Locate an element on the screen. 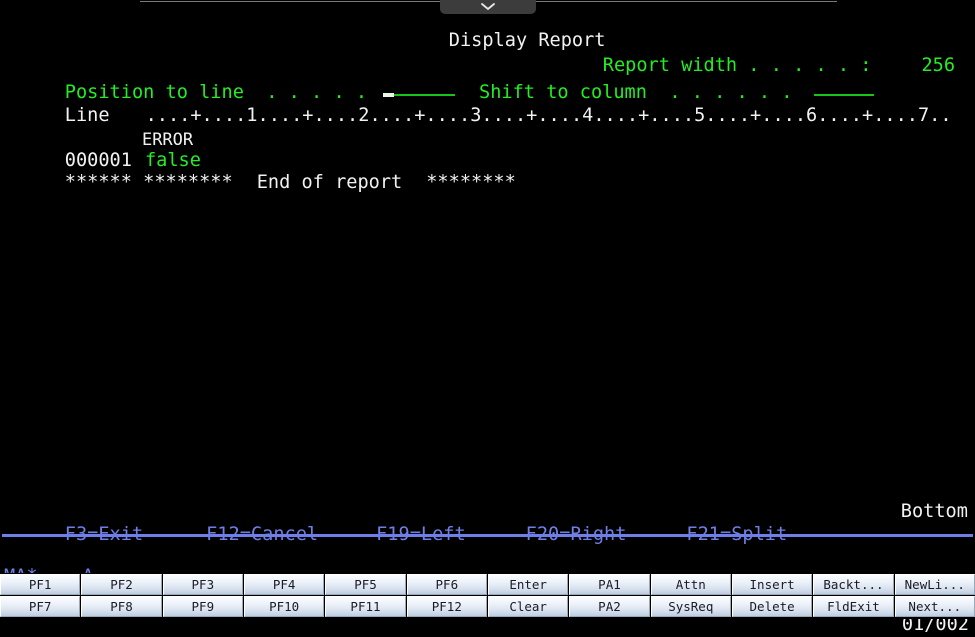  status-bar: MA* A ] 01/002 is located at coordinates (487, 588).